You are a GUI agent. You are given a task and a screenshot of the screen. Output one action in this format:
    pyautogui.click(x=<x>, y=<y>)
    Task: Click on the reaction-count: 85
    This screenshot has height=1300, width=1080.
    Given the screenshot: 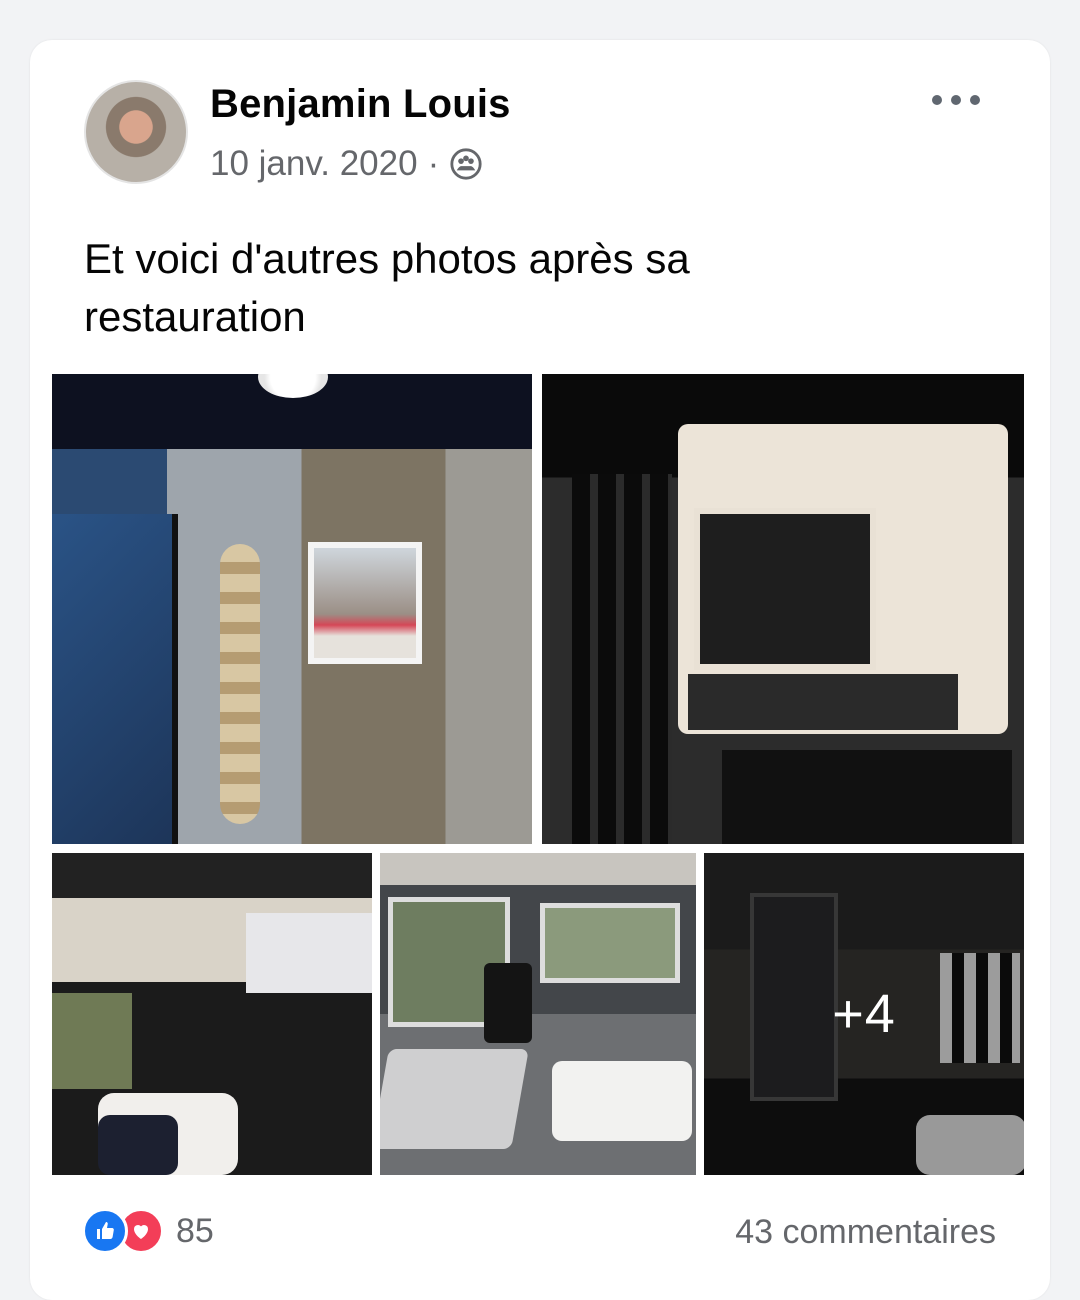 What is the action you would take?
    pyautogui.click(x=195, y=1230)
    